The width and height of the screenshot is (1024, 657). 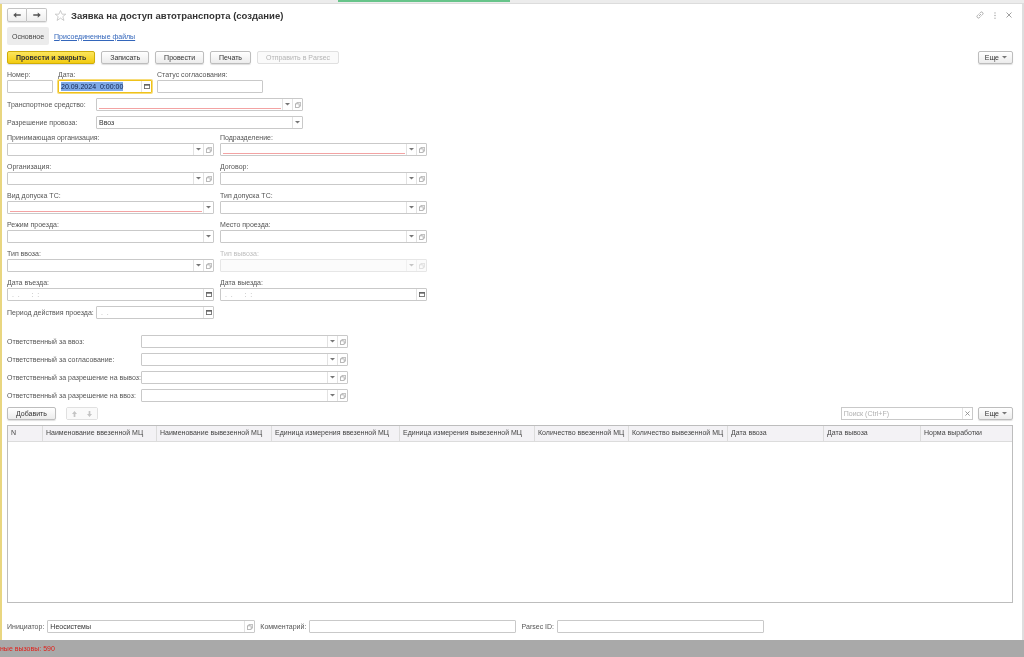 I want to click on forward-button, so click(x=37, y=15).